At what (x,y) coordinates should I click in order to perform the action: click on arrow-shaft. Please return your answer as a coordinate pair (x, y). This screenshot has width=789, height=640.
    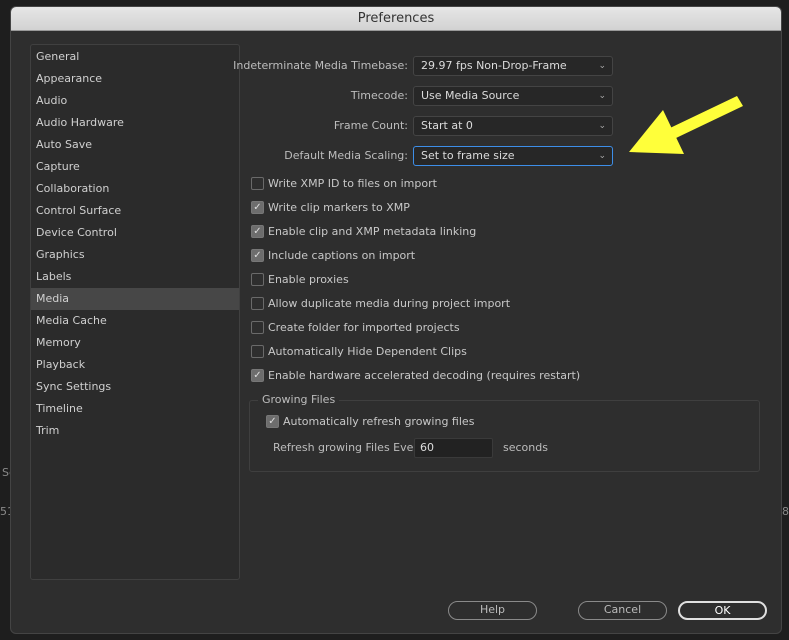
    Looking at the image, I should click on (706, 117).